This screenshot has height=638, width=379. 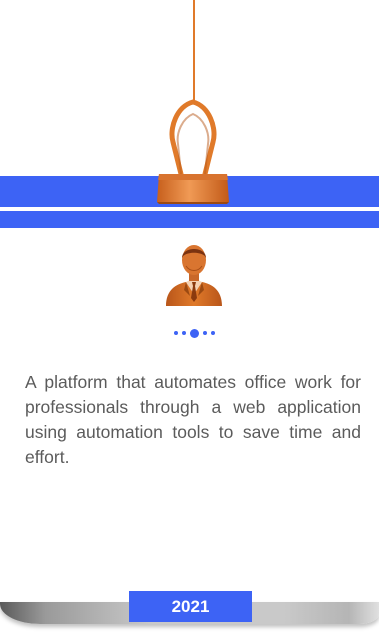 I want to click on pagination-dot-active, so click(x=194, y=333).